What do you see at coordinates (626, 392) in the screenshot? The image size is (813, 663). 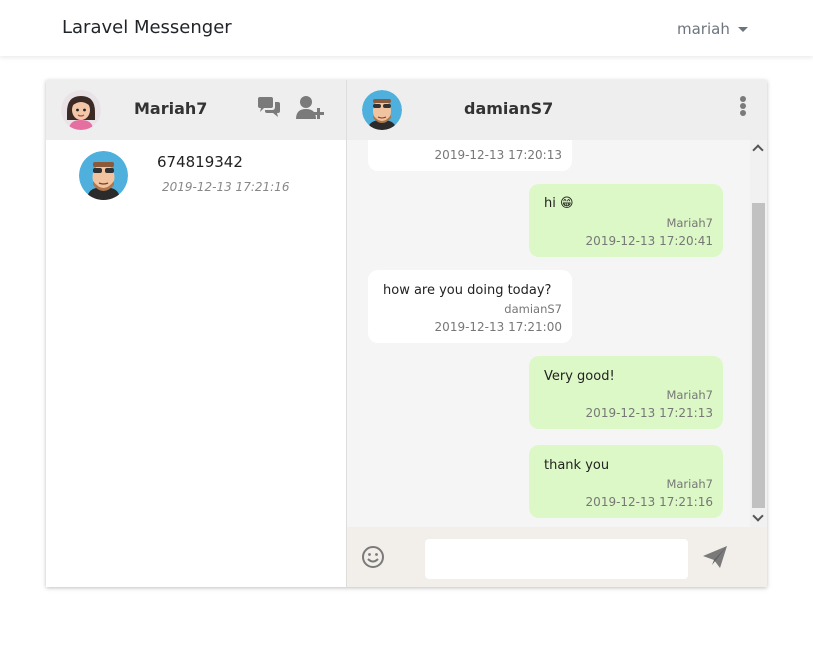 I see `message-bubble: Very good! Mariah7 2019-12-13 17:21:13` at bounding box center [626, 392].